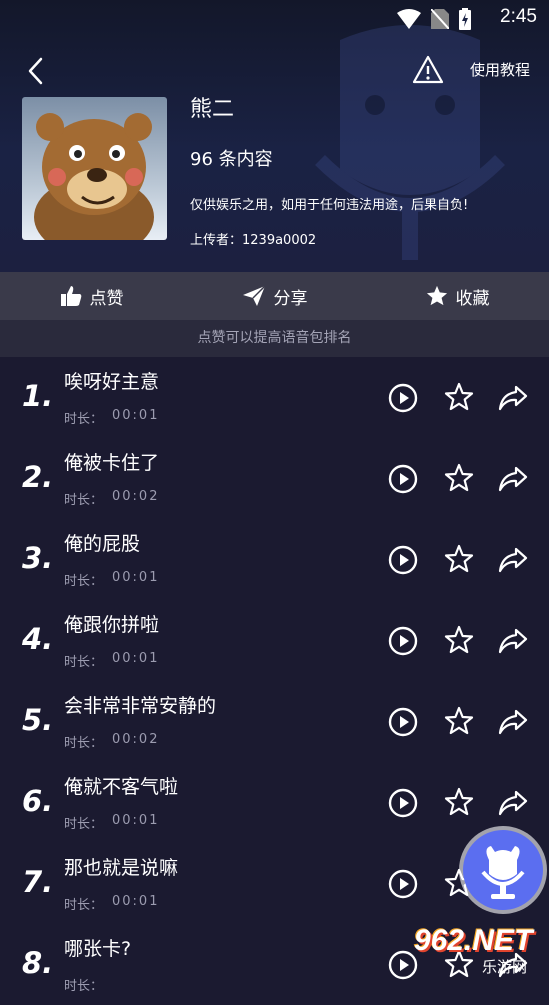  Describe the element at coordinates (102, 544) in the screenshot. I see `item-title: 俺的屁股` at that location.